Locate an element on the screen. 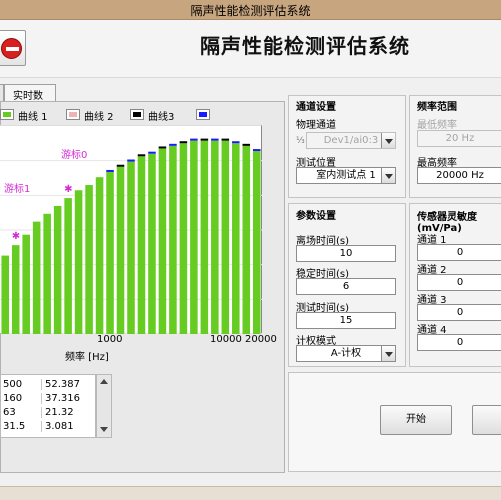 The image size is (501, 500). table-row: 500 52.387 is located at coordinates (49, 386).